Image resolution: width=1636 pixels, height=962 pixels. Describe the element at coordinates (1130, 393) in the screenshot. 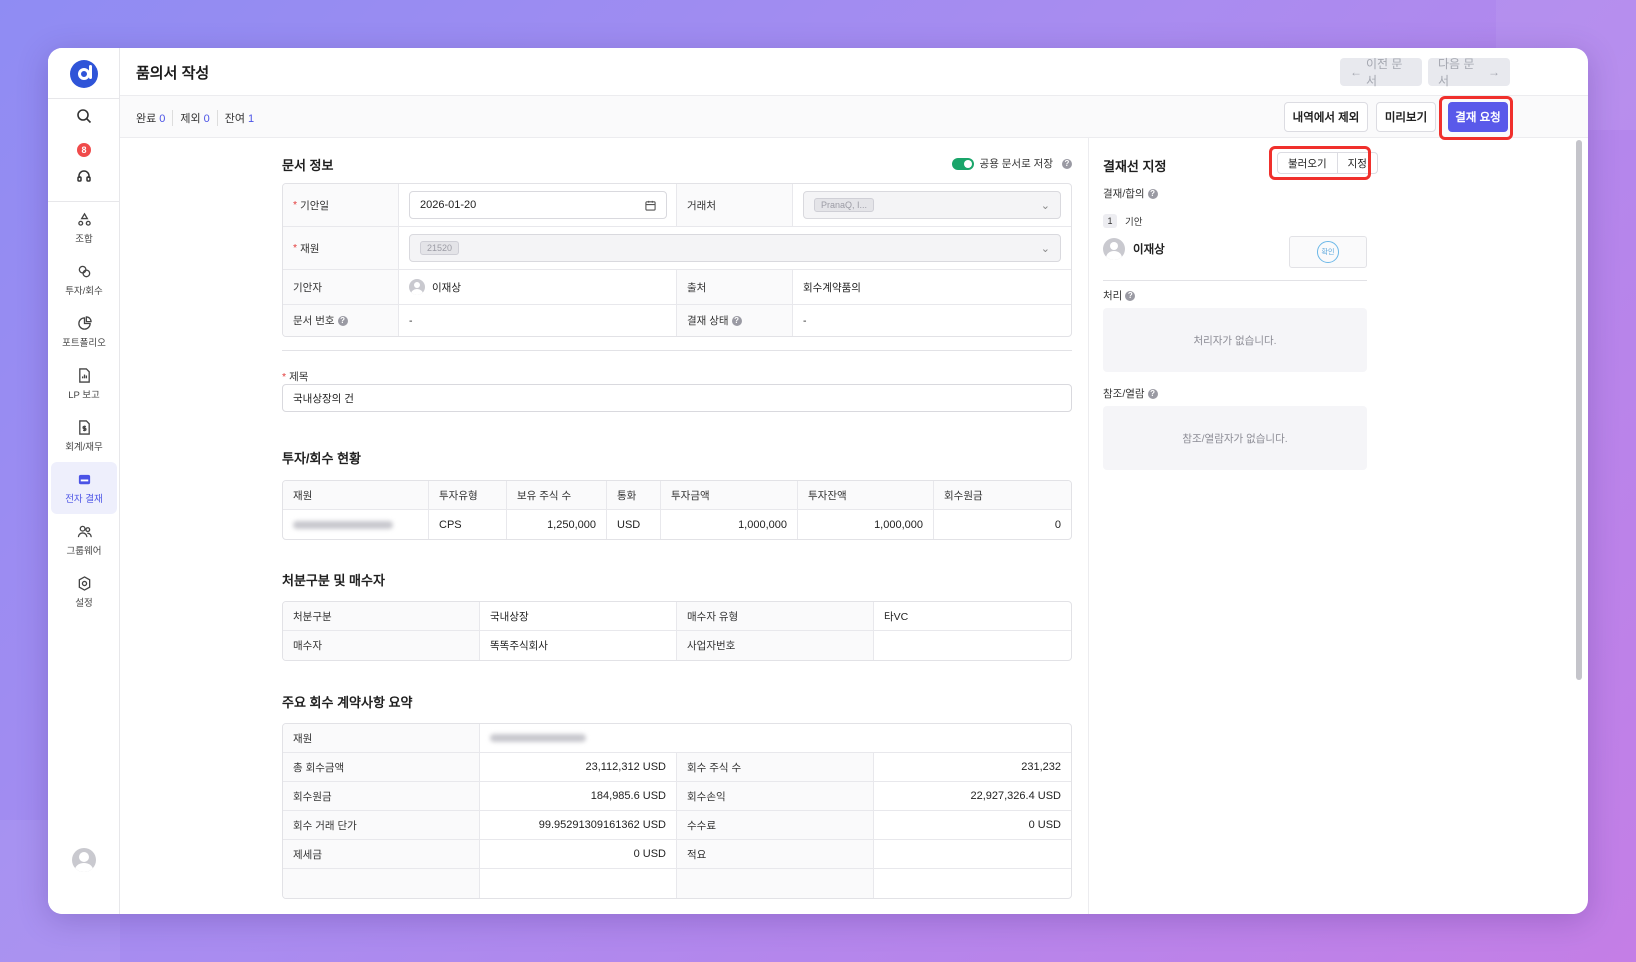

I see `reference-label: 참조/열람?` at that location.